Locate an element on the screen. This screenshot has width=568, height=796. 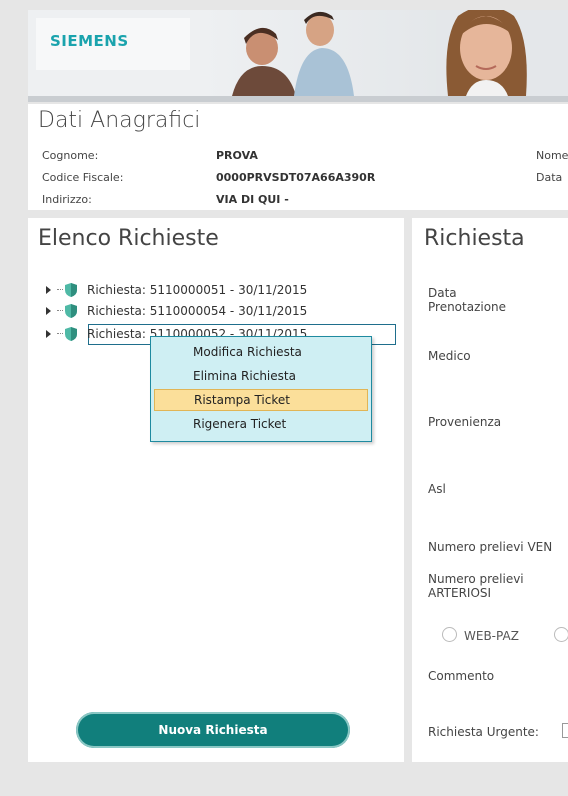
codice-fiscale-value: 0000PRVSDT07A66A390R is located at coordinates (296, 177).